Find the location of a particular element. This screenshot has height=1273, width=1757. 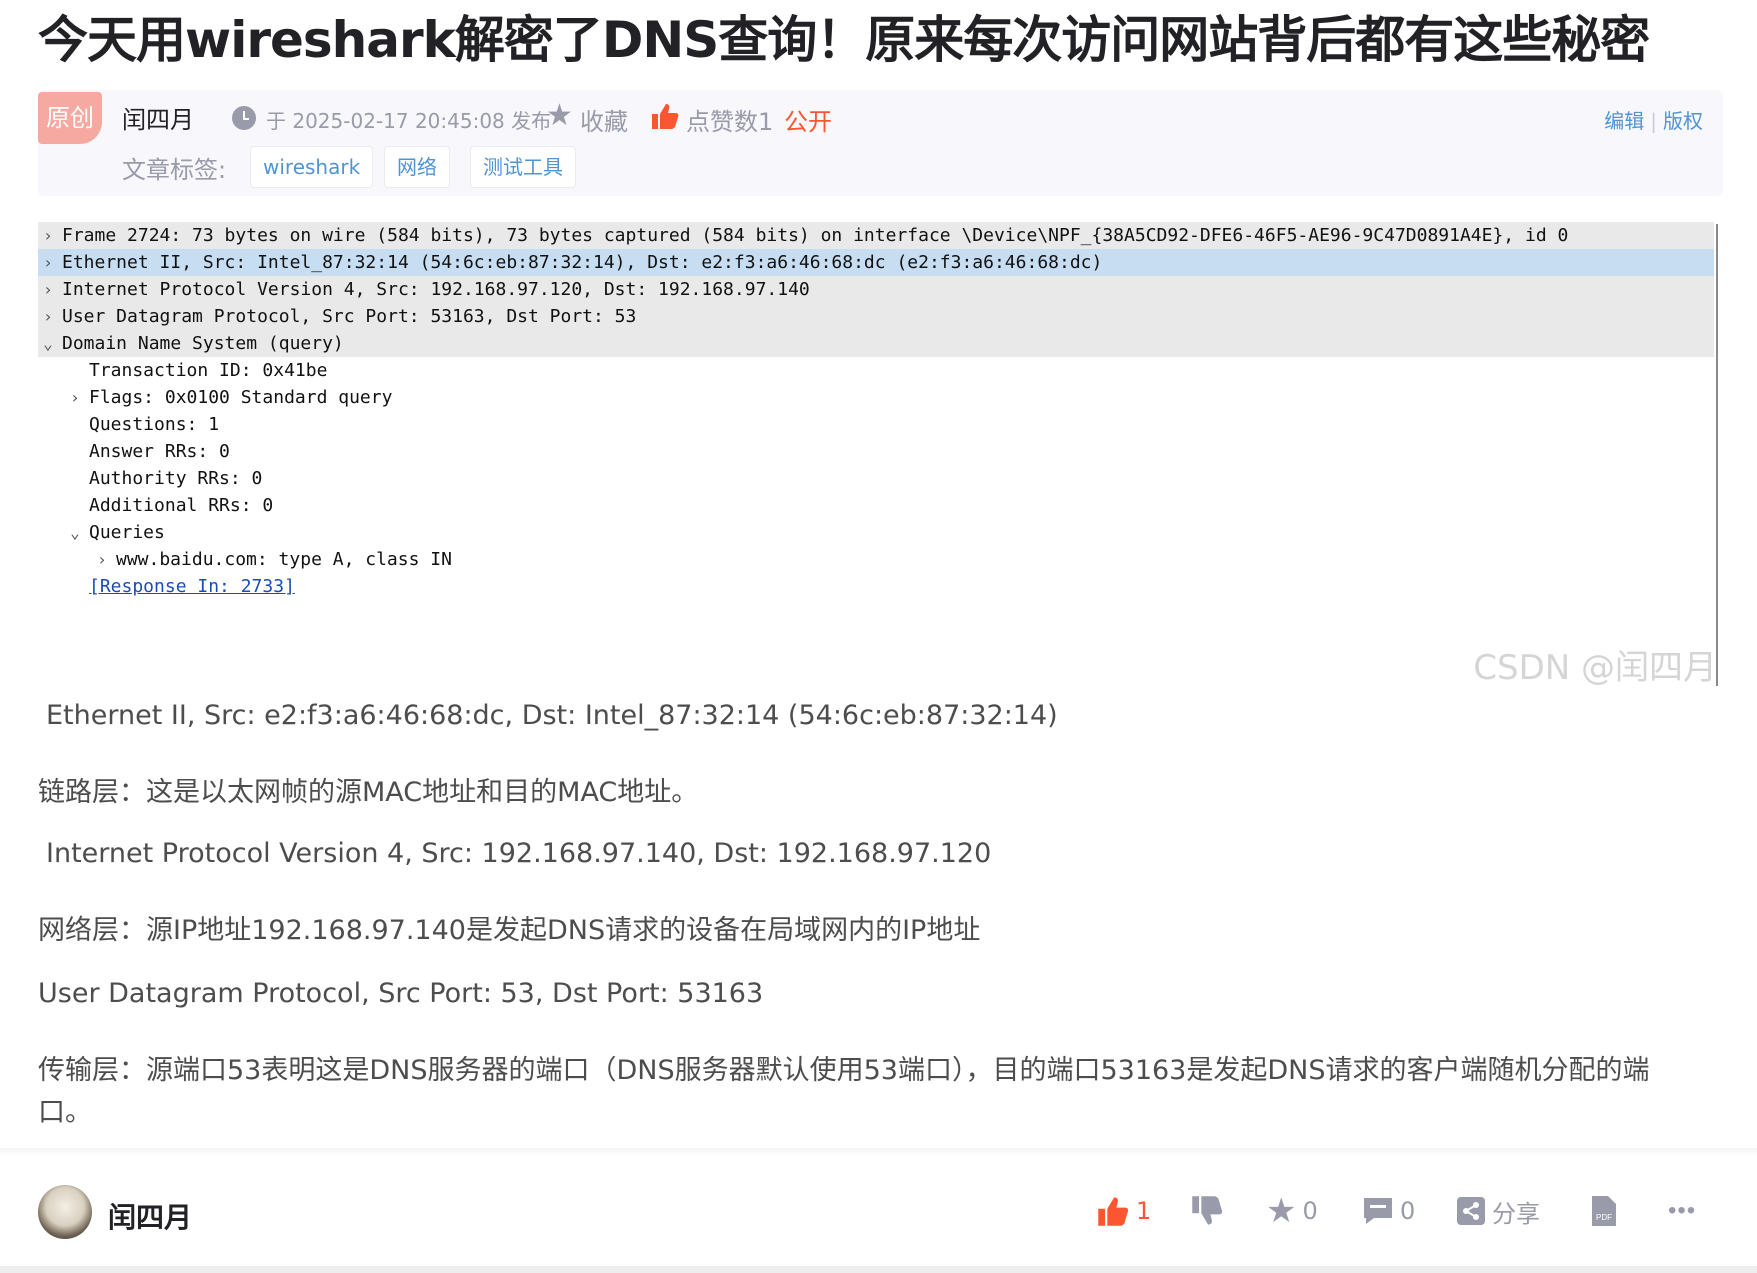

footer-share-button: 分享 is located at coordinates (1498, 1211).